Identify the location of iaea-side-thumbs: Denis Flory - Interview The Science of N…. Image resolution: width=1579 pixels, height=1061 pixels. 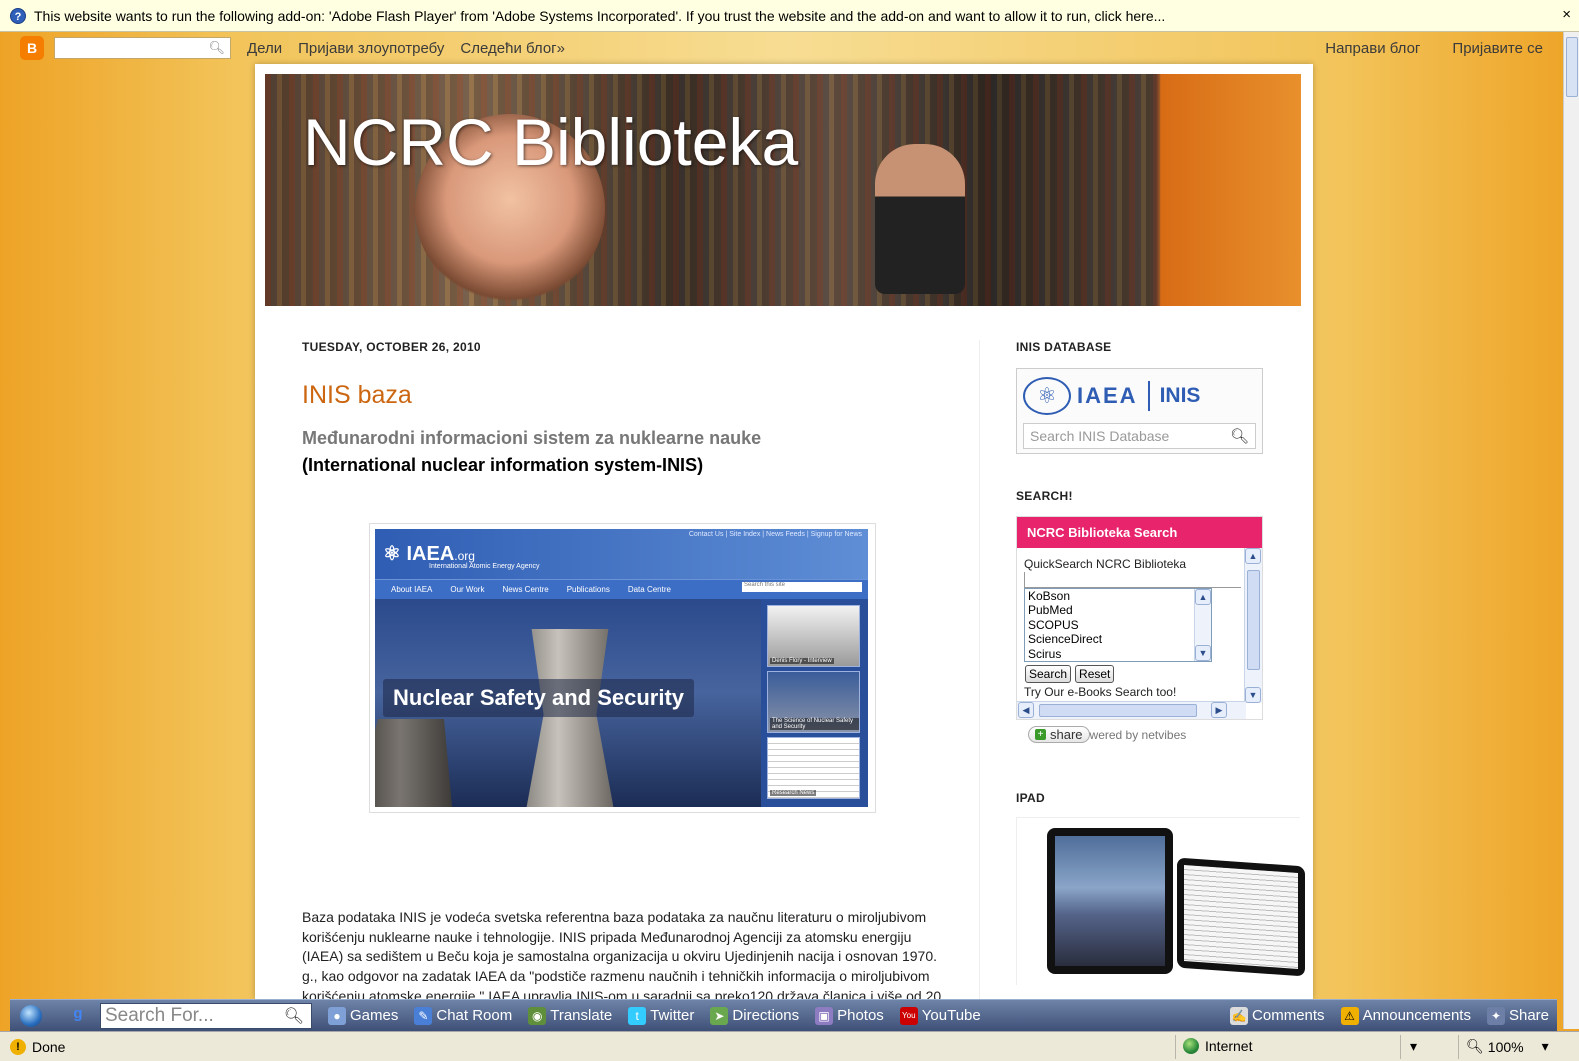
(813, 704).